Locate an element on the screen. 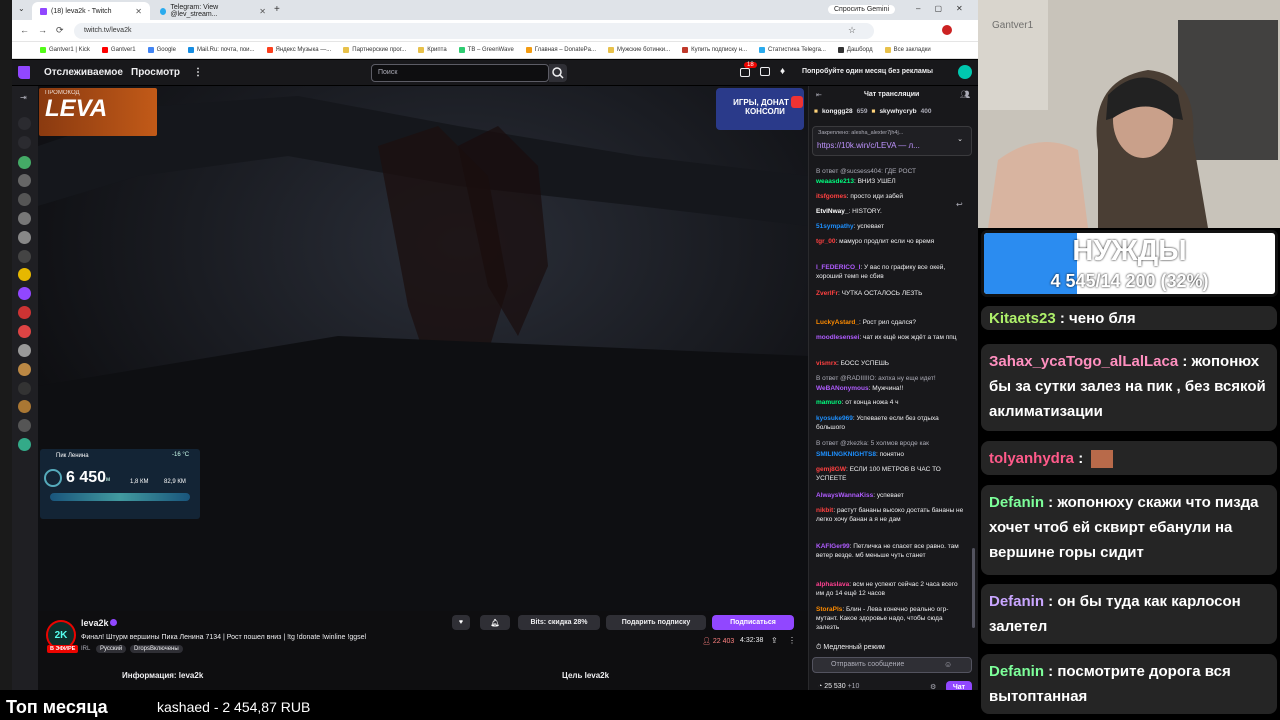 The image size is (1280, 720). bookmark-item: Gantver1 | Kick is located at coordinates (65, 50).